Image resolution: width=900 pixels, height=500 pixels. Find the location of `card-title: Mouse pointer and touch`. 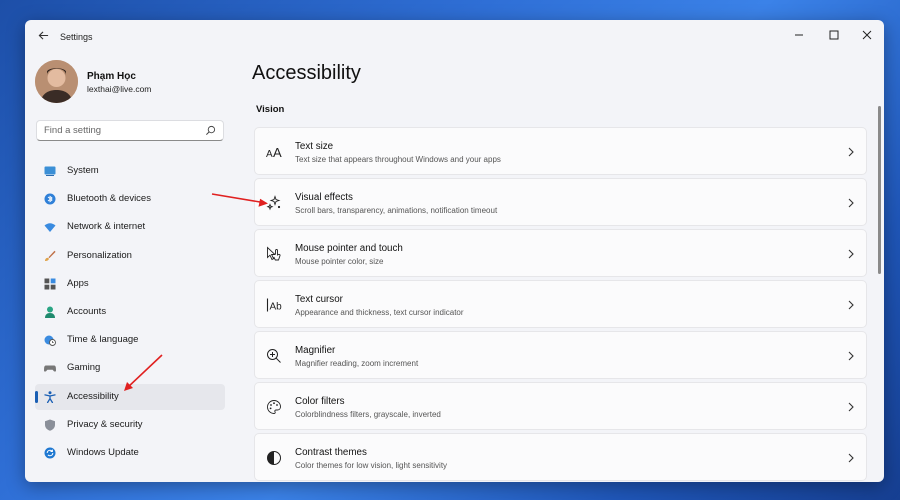

card-title: Mouse pointer and touch is located at coordinates (349, 248).